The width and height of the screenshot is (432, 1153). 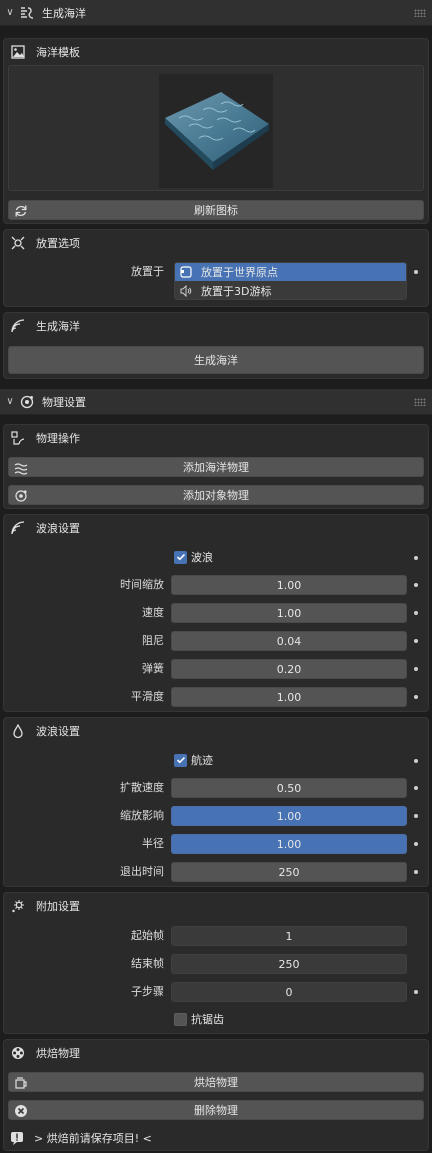 I want to click on trail-checkbox-label: 航迹, so click(x=202, y=760).